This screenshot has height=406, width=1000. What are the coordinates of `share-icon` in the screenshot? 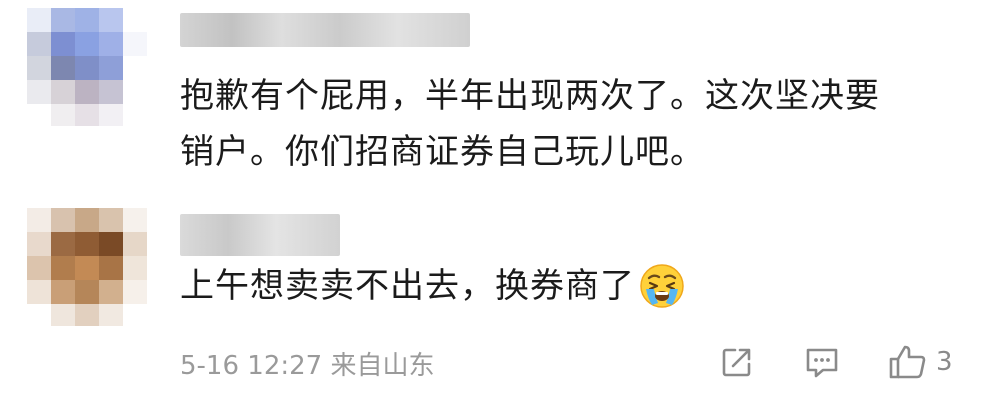 It's located at (737, 362).